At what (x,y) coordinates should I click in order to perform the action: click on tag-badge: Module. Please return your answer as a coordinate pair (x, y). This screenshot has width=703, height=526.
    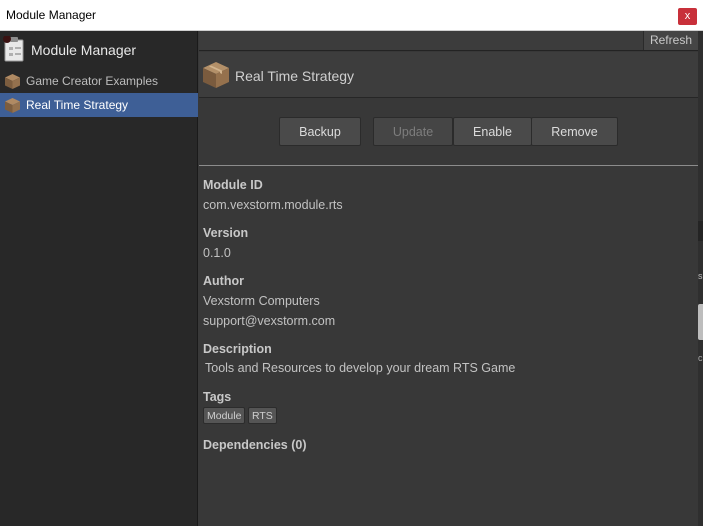
    Looking at the image, I should click on (224, 415).